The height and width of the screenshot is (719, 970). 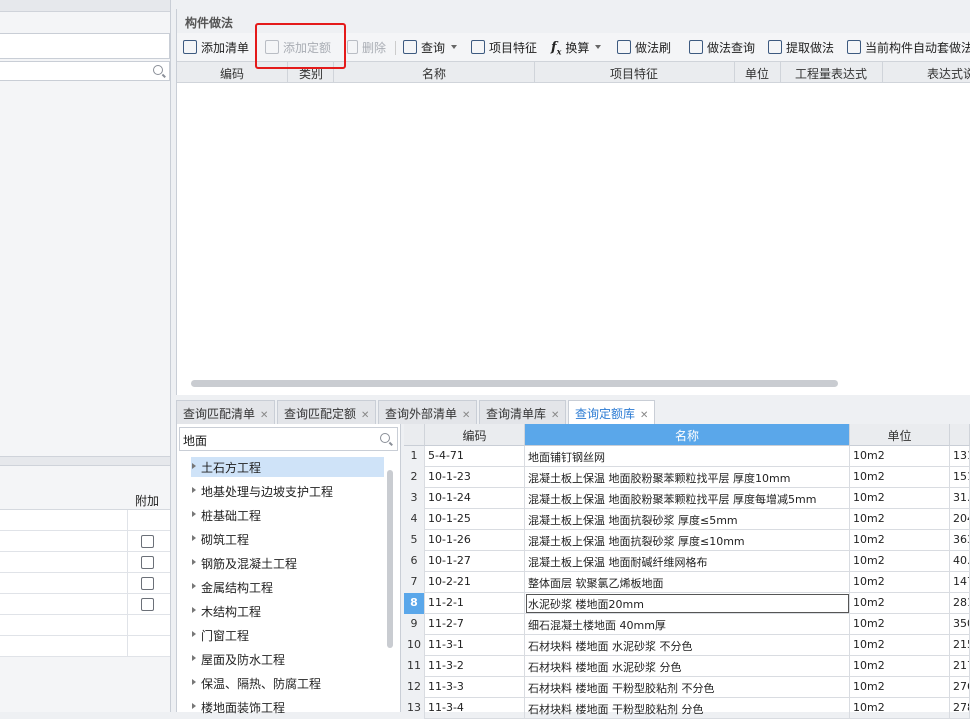 I want to click on tab-query-external-list: 查询外部清单 ✕, so click(x=428, y=412).